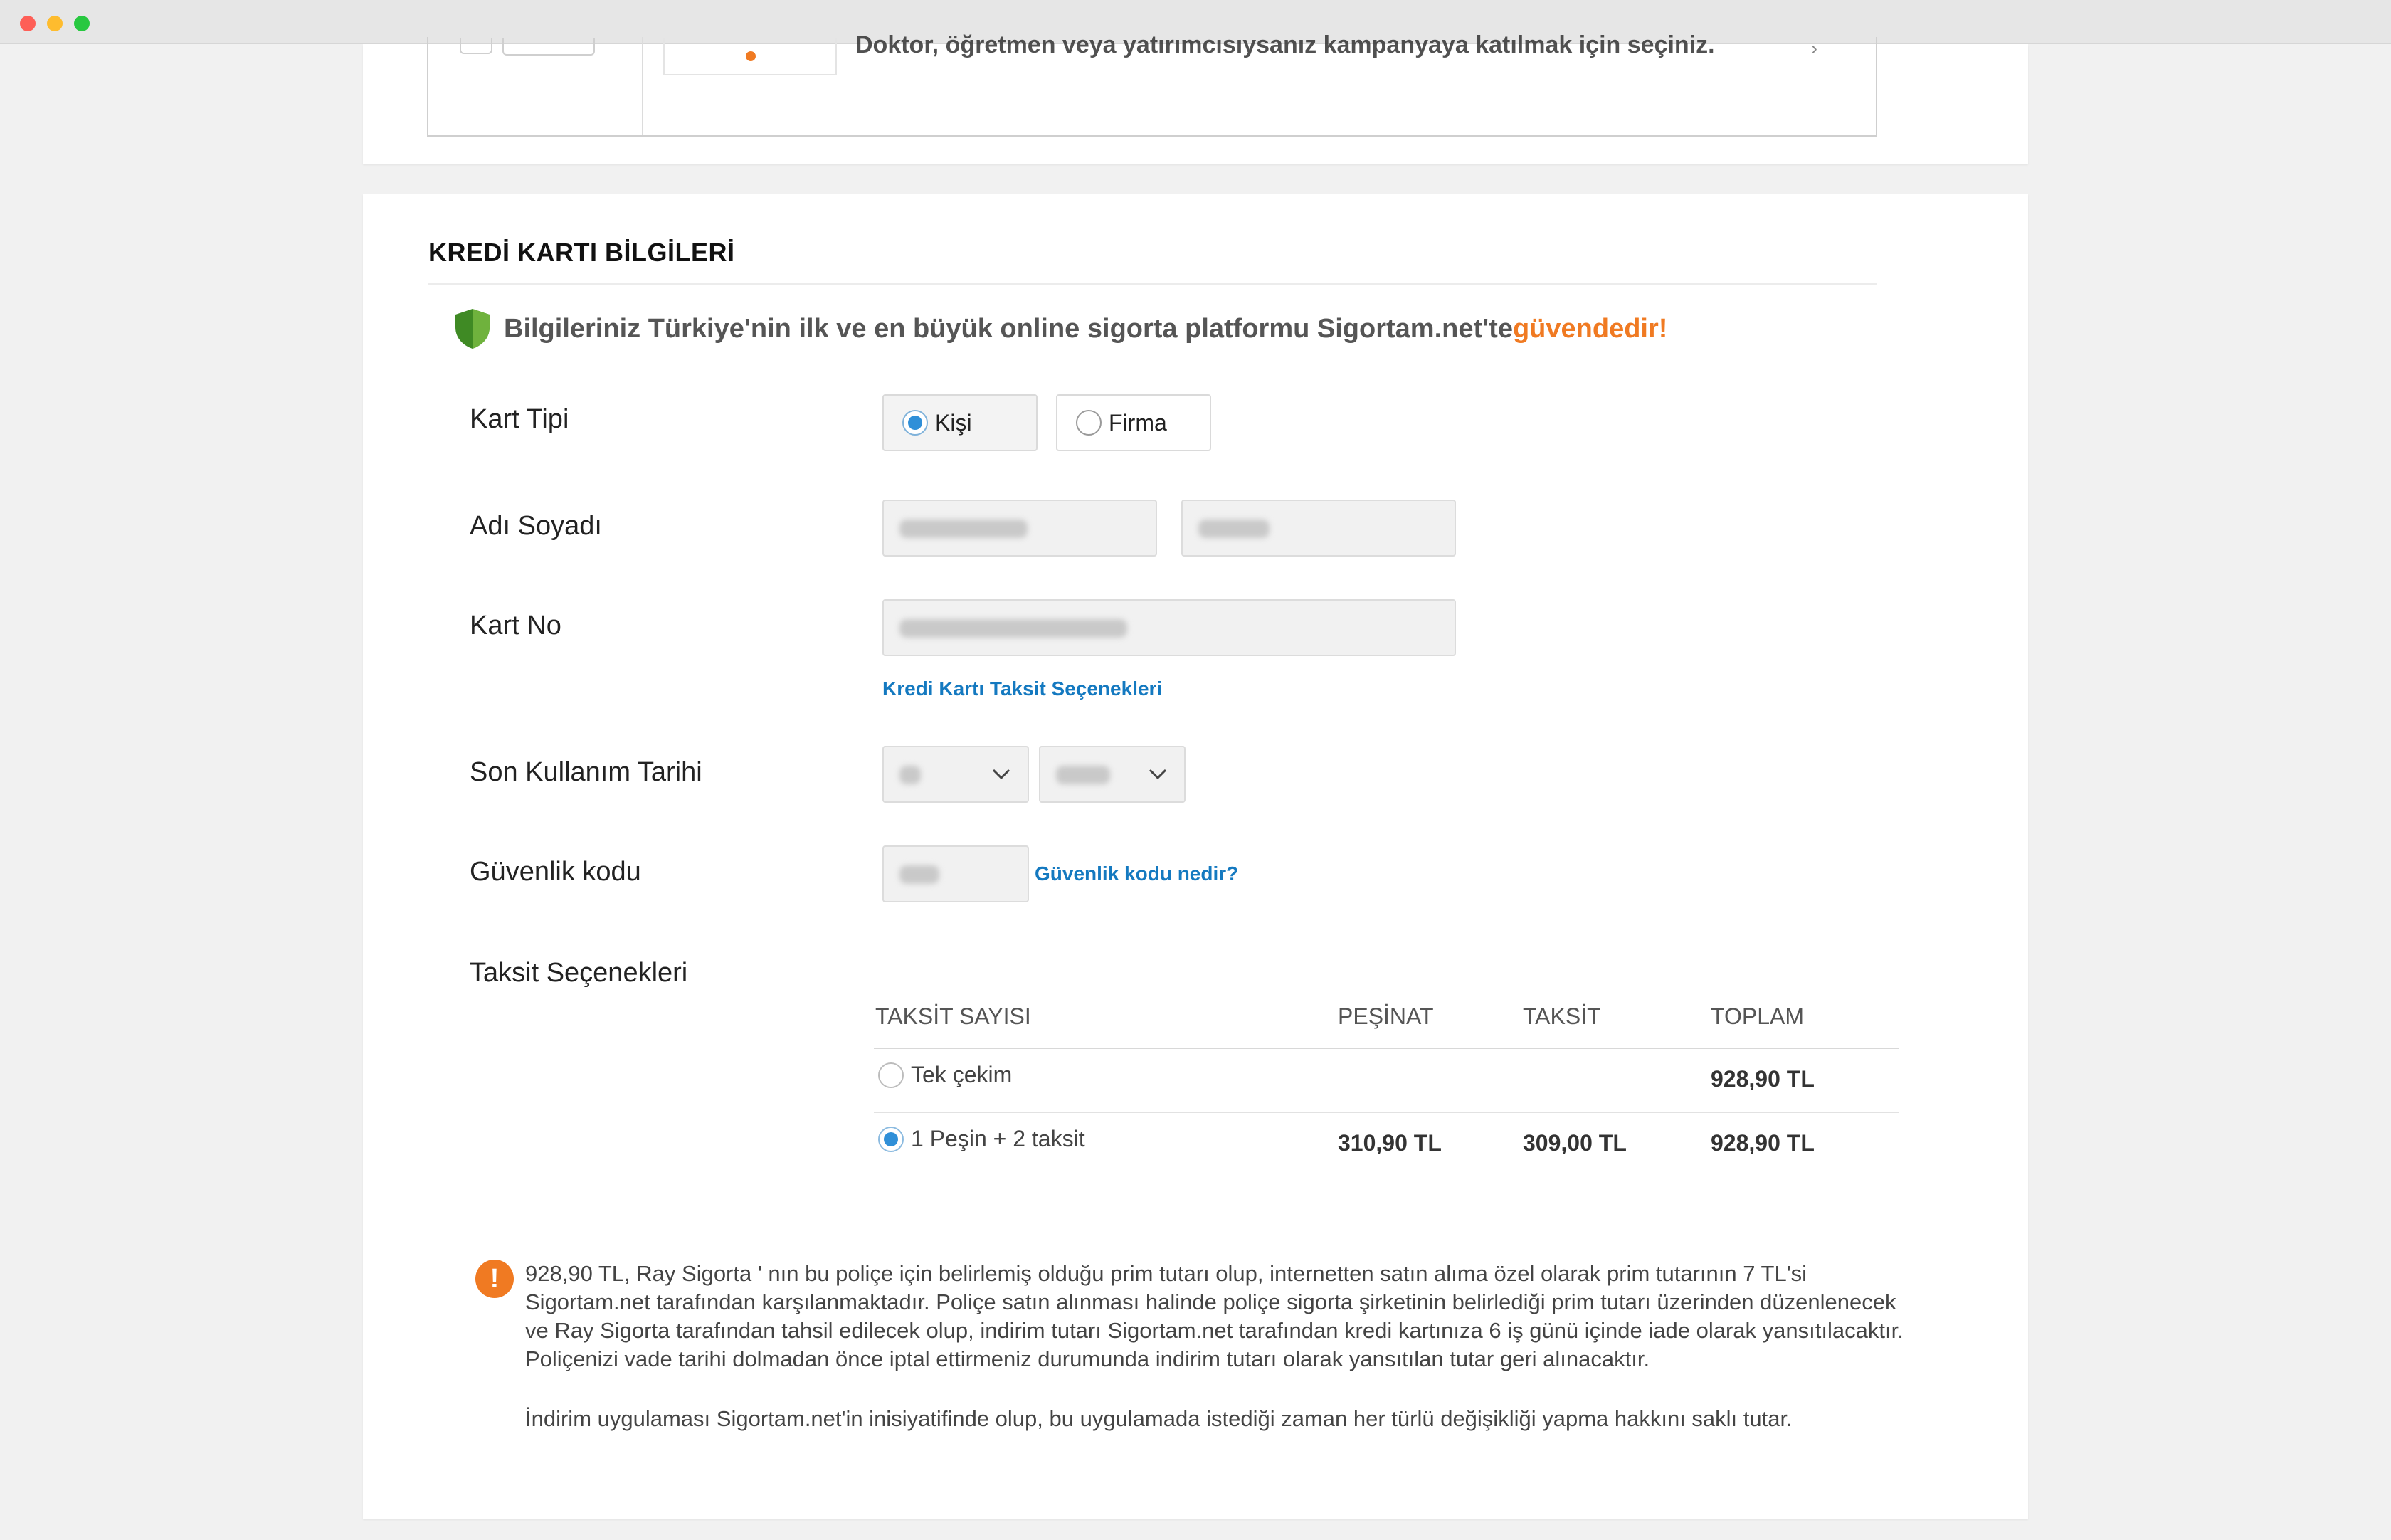 This screenshot has width=2391, height=1540. Describe the element at coordinates (581, 252) in the screenshot. I see `section-title: KREDİ KARTI BİLGİLERİ` at that location.